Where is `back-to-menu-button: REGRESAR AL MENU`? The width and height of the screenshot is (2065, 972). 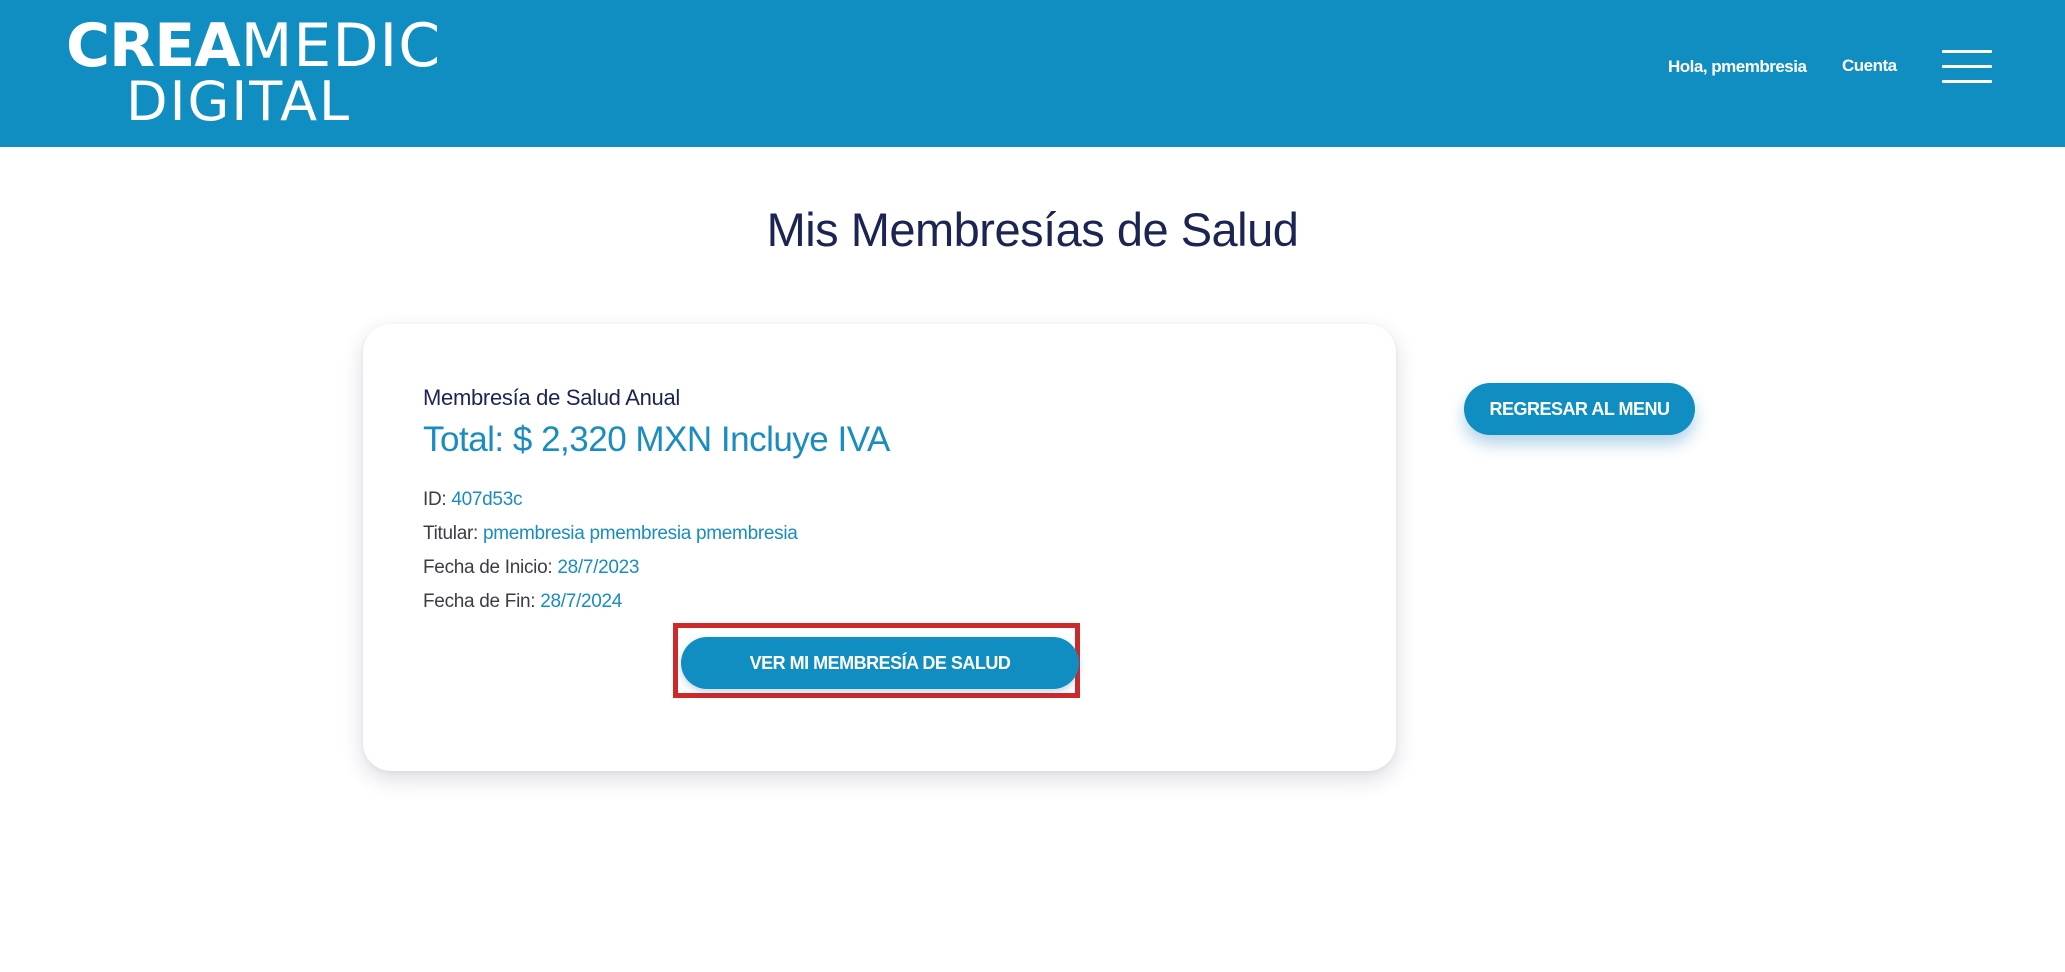
back-to-menu-button: REGRESAR AL MENU is located at coordinates (1579, 409).